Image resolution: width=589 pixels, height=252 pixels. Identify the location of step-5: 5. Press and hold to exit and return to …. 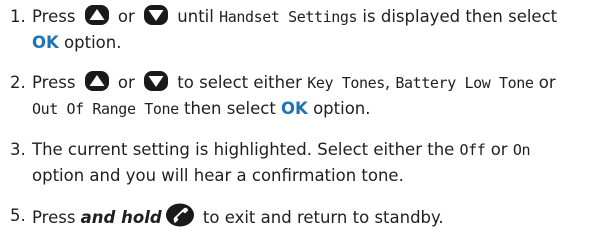
(298, 216).